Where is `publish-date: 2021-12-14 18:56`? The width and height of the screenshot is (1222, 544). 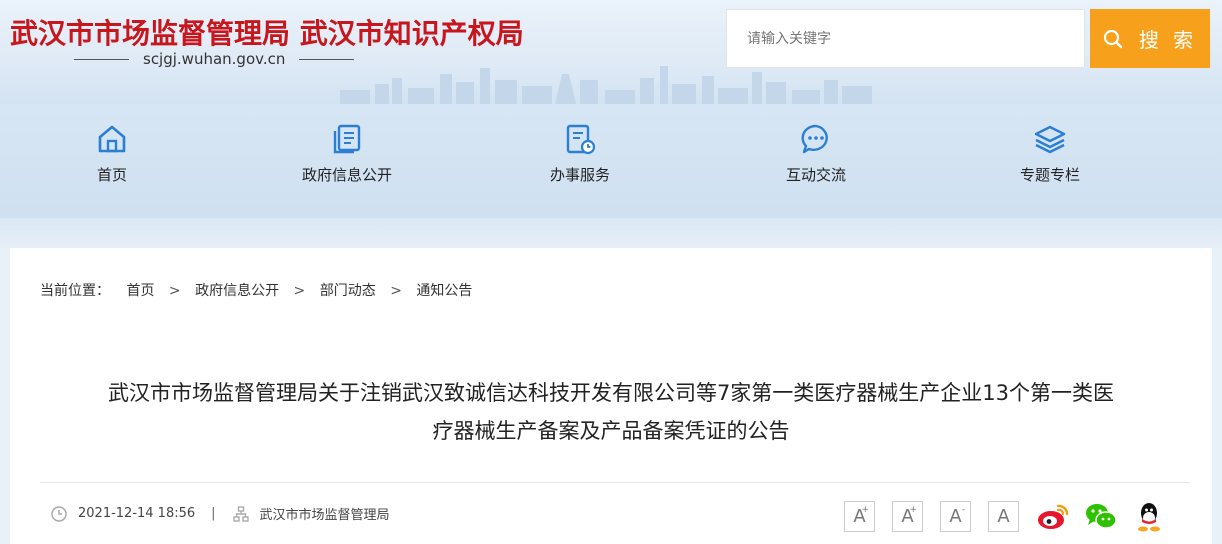 publish-date: 2021-12-14 18:56 is located at coordinates (137, 513).